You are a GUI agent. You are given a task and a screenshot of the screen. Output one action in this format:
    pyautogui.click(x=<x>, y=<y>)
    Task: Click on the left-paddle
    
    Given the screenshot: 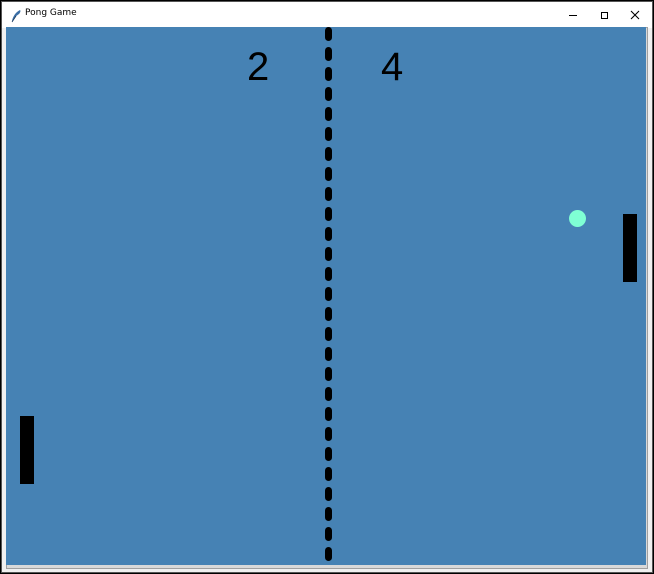 What is the action you would take?
    pyautogui.click(x=27, y=450)
    